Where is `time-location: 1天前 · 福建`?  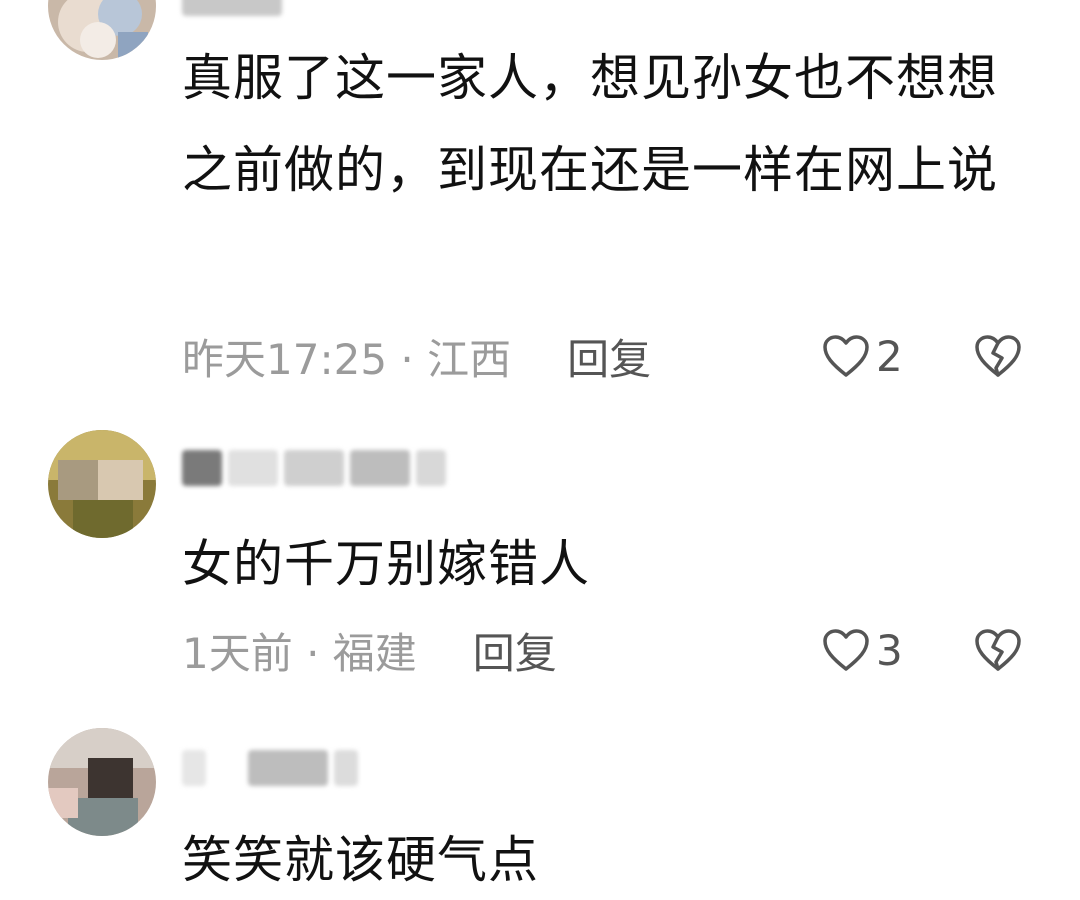
time-location: 1天前 · 福建 is located at coordinates (299, 653).